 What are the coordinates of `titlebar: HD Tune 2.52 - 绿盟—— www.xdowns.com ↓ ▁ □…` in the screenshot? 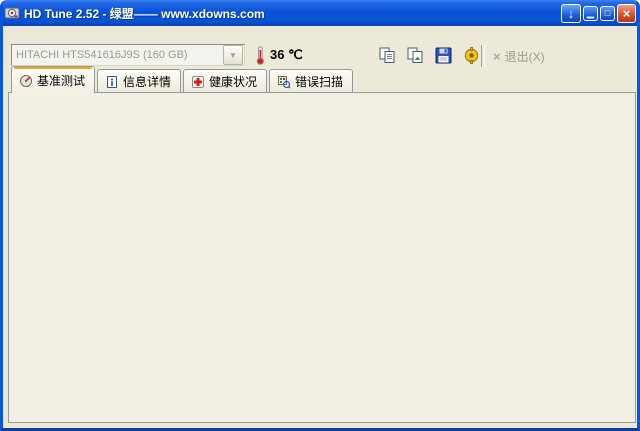 It's located at (320, 13).